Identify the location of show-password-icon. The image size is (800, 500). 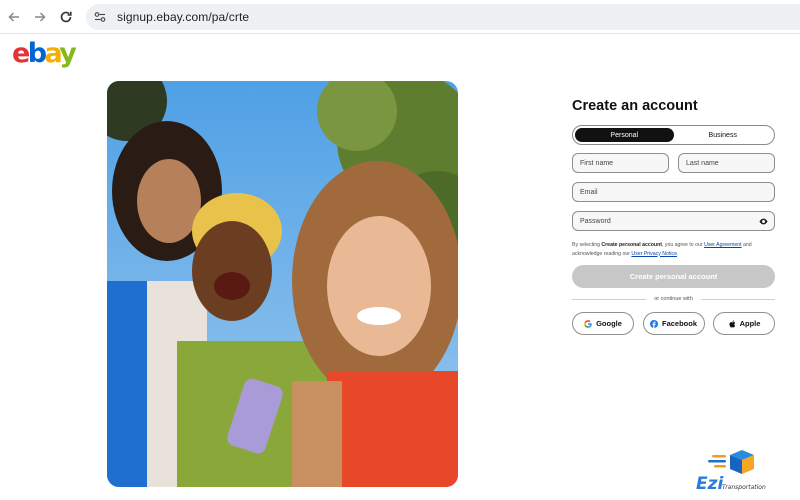
(763, 221).